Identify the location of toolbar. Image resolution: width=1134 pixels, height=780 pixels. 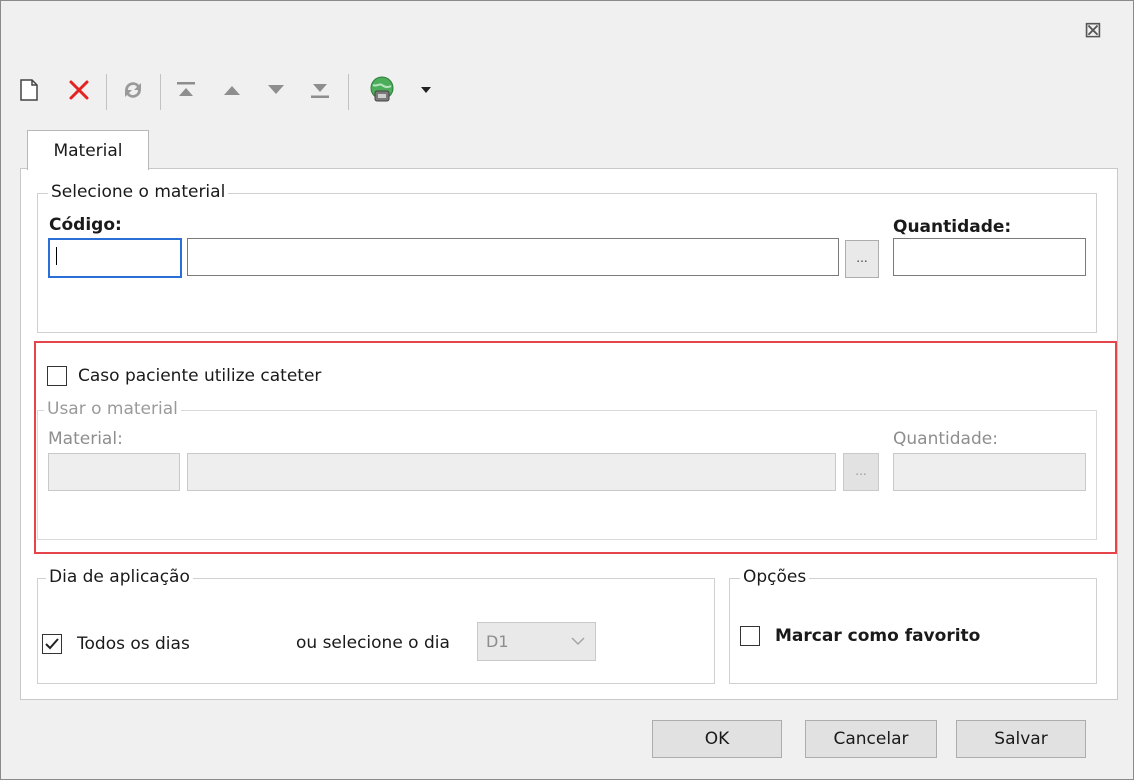
(565, 90).